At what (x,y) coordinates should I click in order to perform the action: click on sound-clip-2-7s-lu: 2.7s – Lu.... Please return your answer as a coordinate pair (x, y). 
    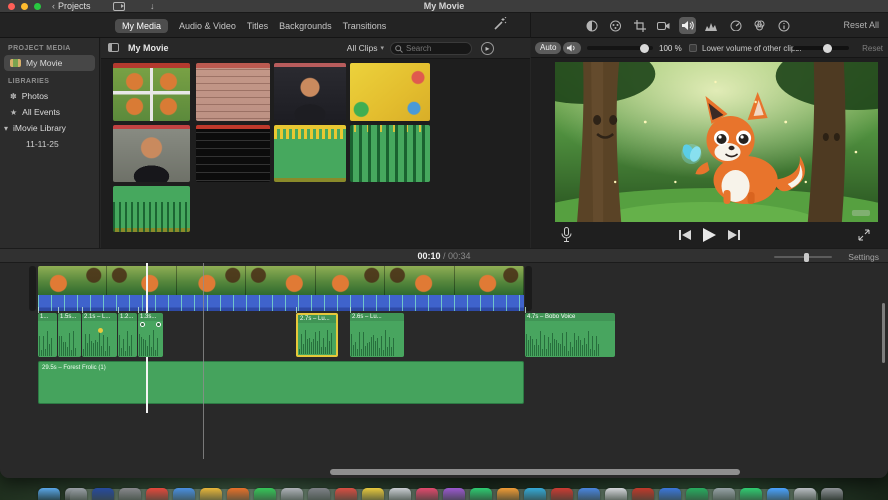
    Looking at the image, I should click on (317, 335).